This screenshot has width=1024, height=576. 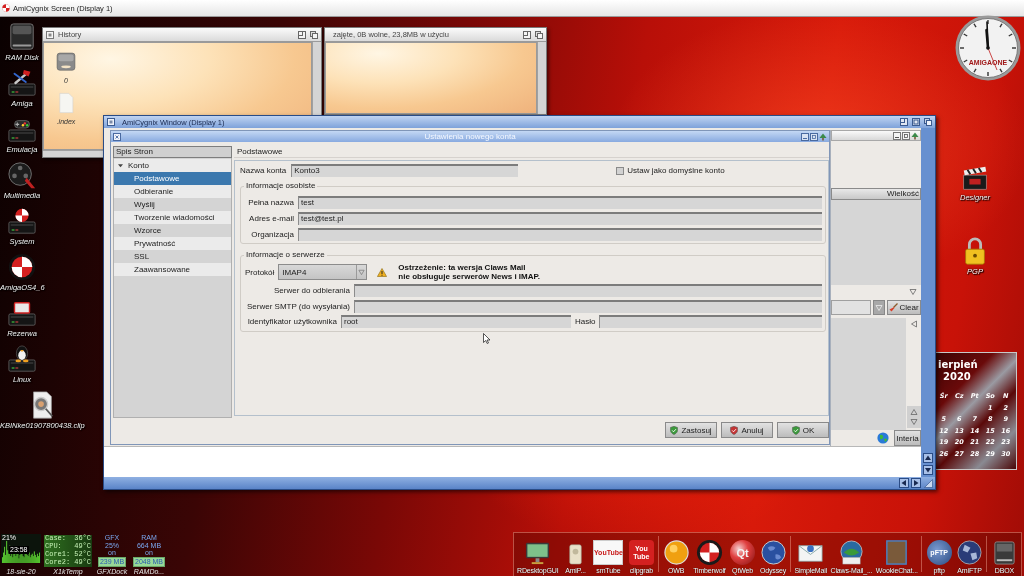 What do you see at coordinates (405, 170) in the screenshot?
I see `text-field: Konto3` at bounding box center [405, 170].